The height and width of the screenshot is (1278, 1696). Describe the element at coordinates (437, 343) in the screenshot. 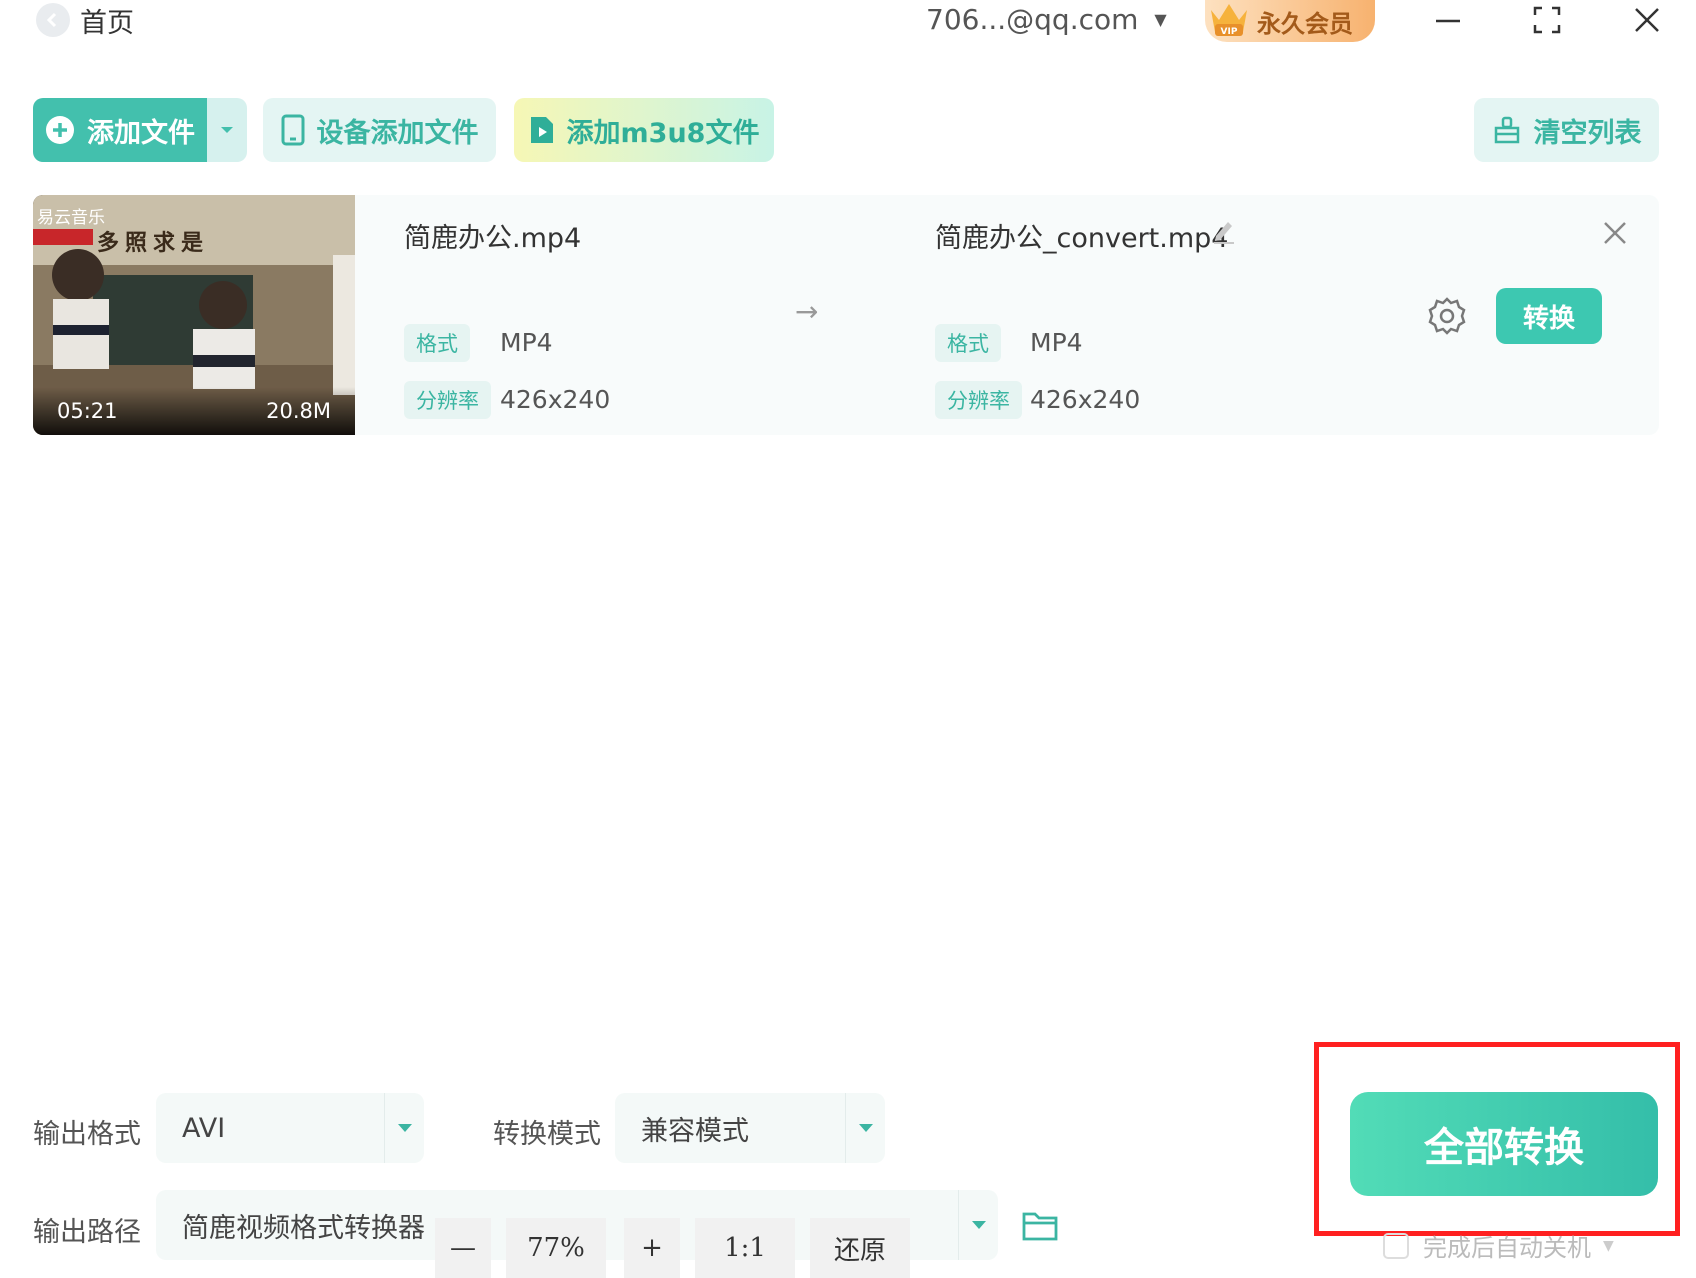

I see `source-format-tag: 格式` at that location.